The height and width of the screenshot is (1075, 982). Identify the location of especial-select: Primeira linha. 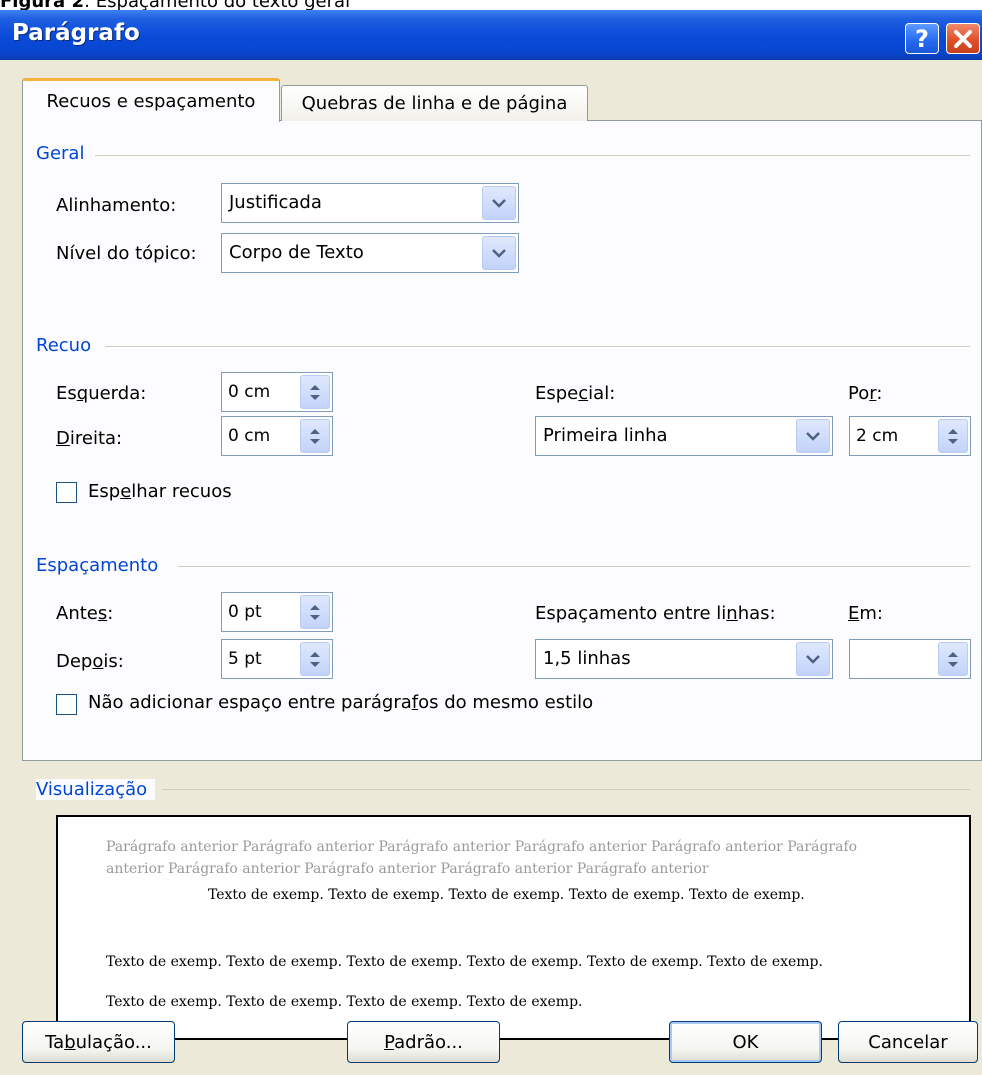
(684, 436).